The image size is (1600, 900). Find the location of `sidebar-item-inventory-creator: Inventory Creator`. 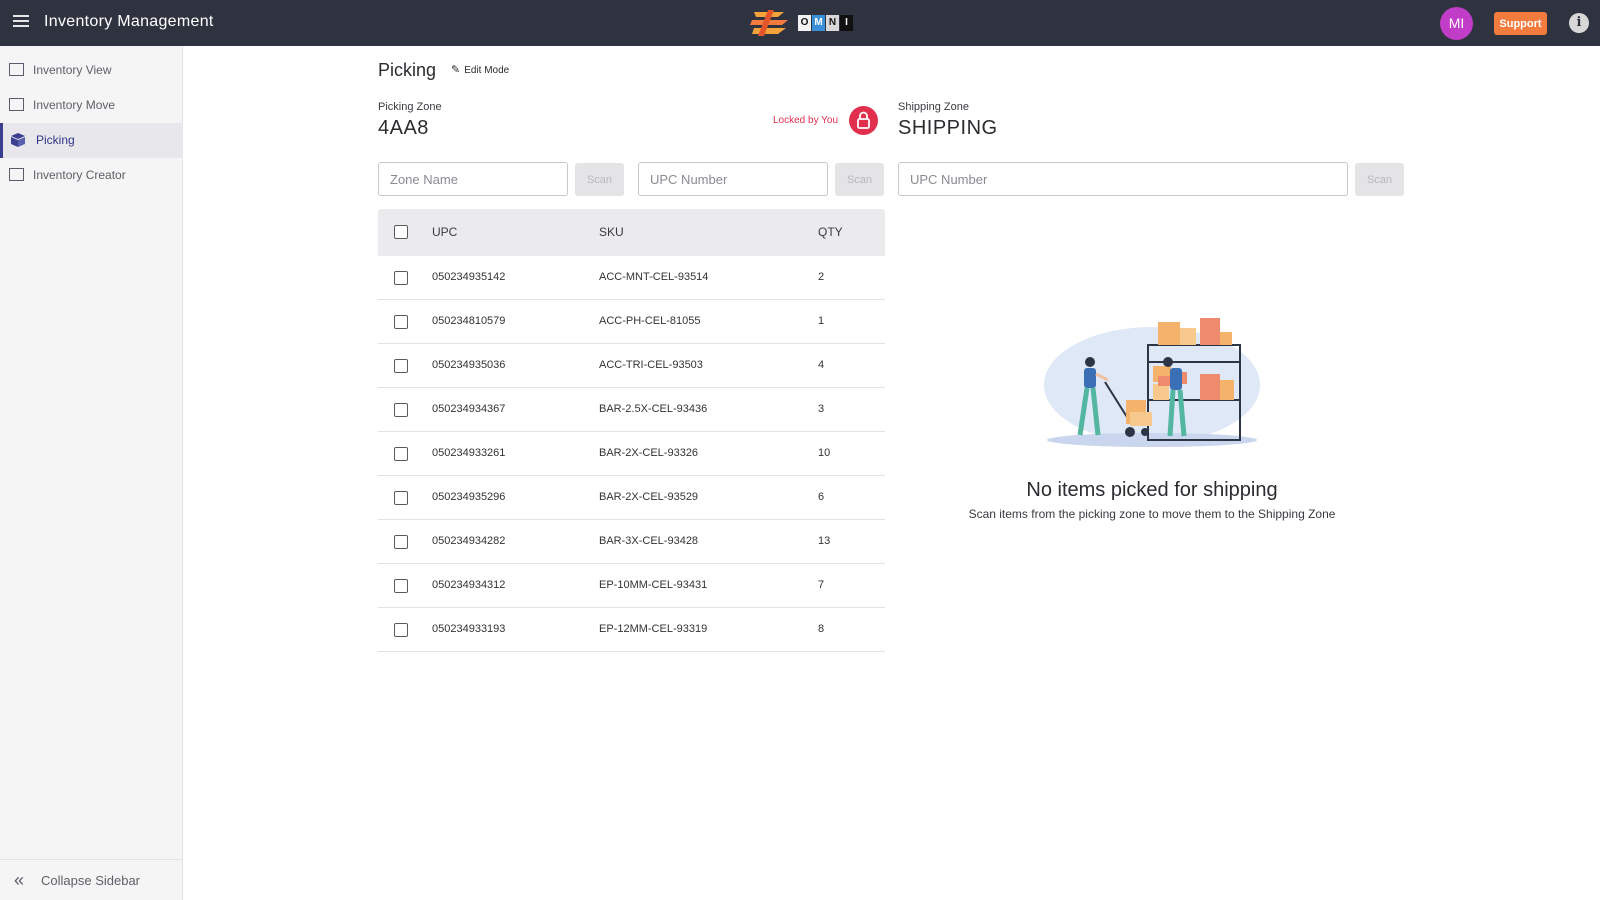

sidebar-item-inventory-creator: Inventory Creator is located at coordinates (91, 175).